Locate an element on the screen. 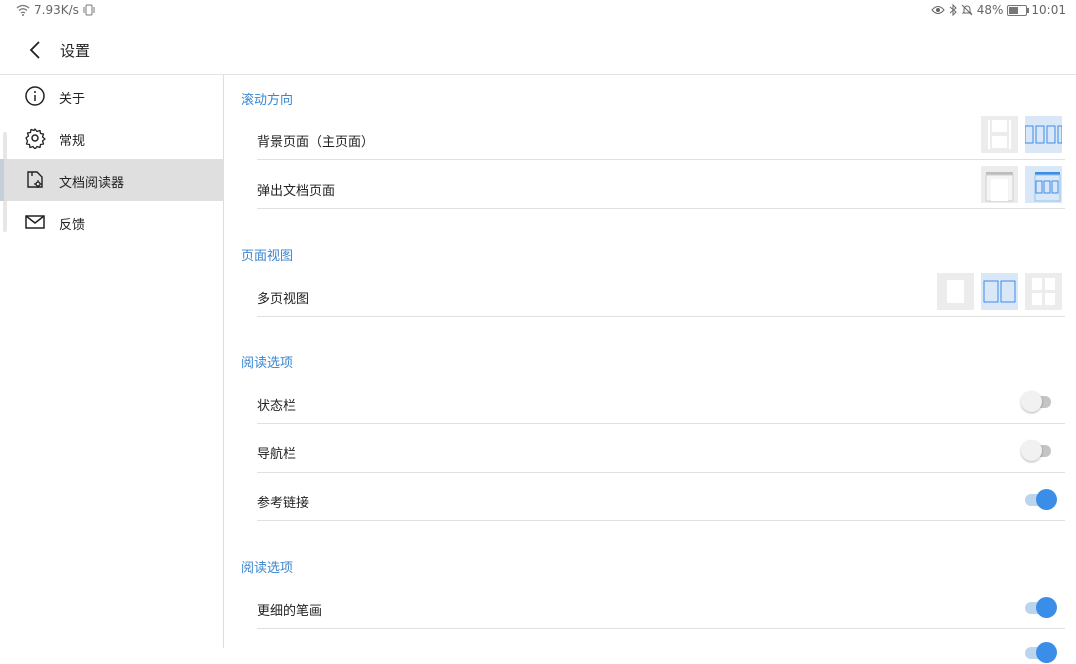  sidebar-item-document-reader: 文档阅读器 is located at coordinates (111, 180).